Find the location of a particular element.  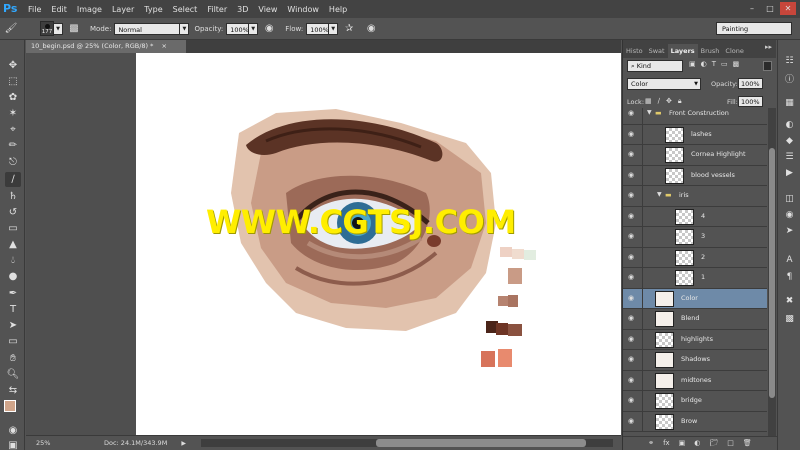

layer-name: bridge is located at coordinates (691, 400).